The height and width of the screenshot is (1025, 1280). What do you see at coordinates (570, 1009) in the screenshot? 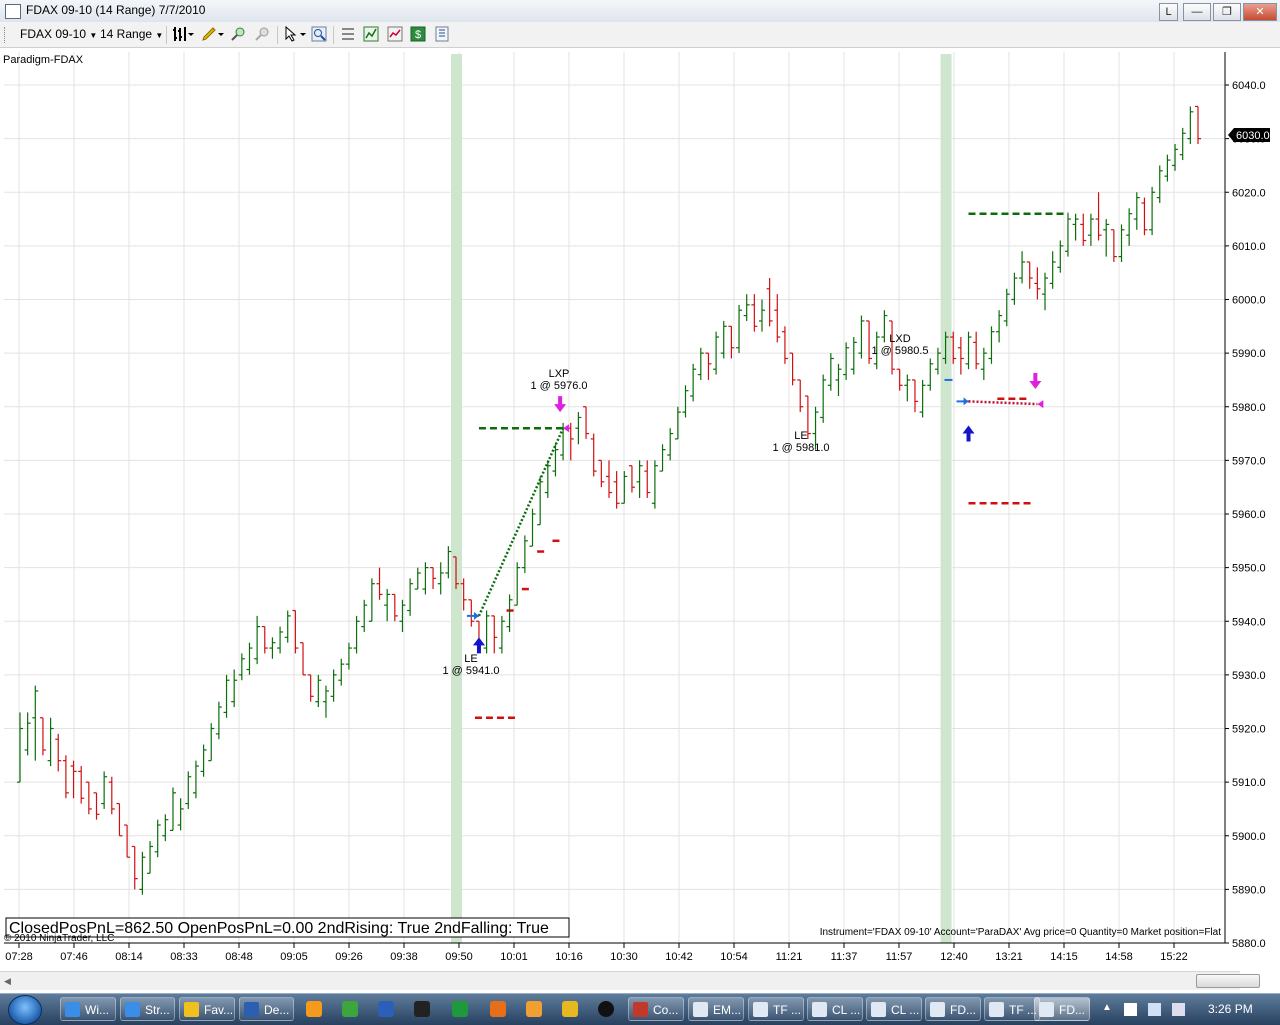
I see `pencil-tool-icon` at bounding box center [570, 1009].